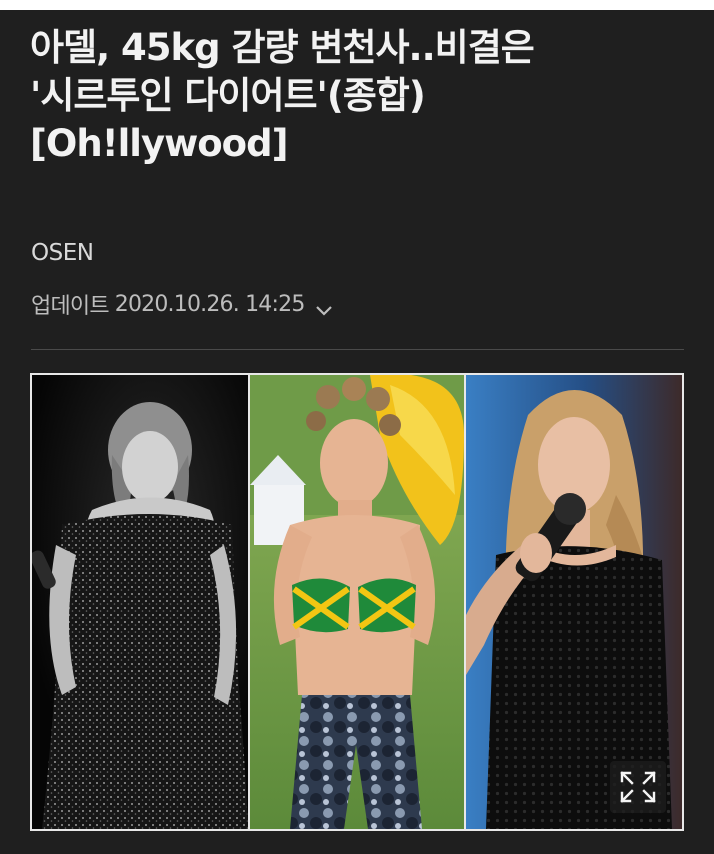 The width and height of the screenshot is (714, 854). Describe the element at coordinates (70, 306) in the screenshot. I see `updated-label: 업데이트` at that location.